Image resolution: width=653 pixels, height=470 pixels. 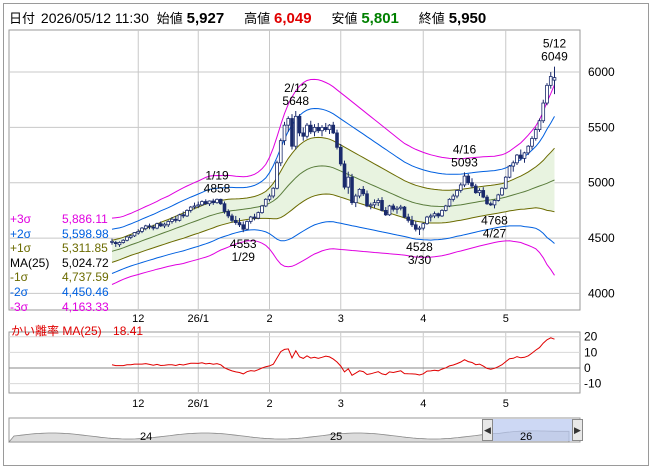 I want to click on x-tick-label-lower: 4, so click(x=423, y=404).